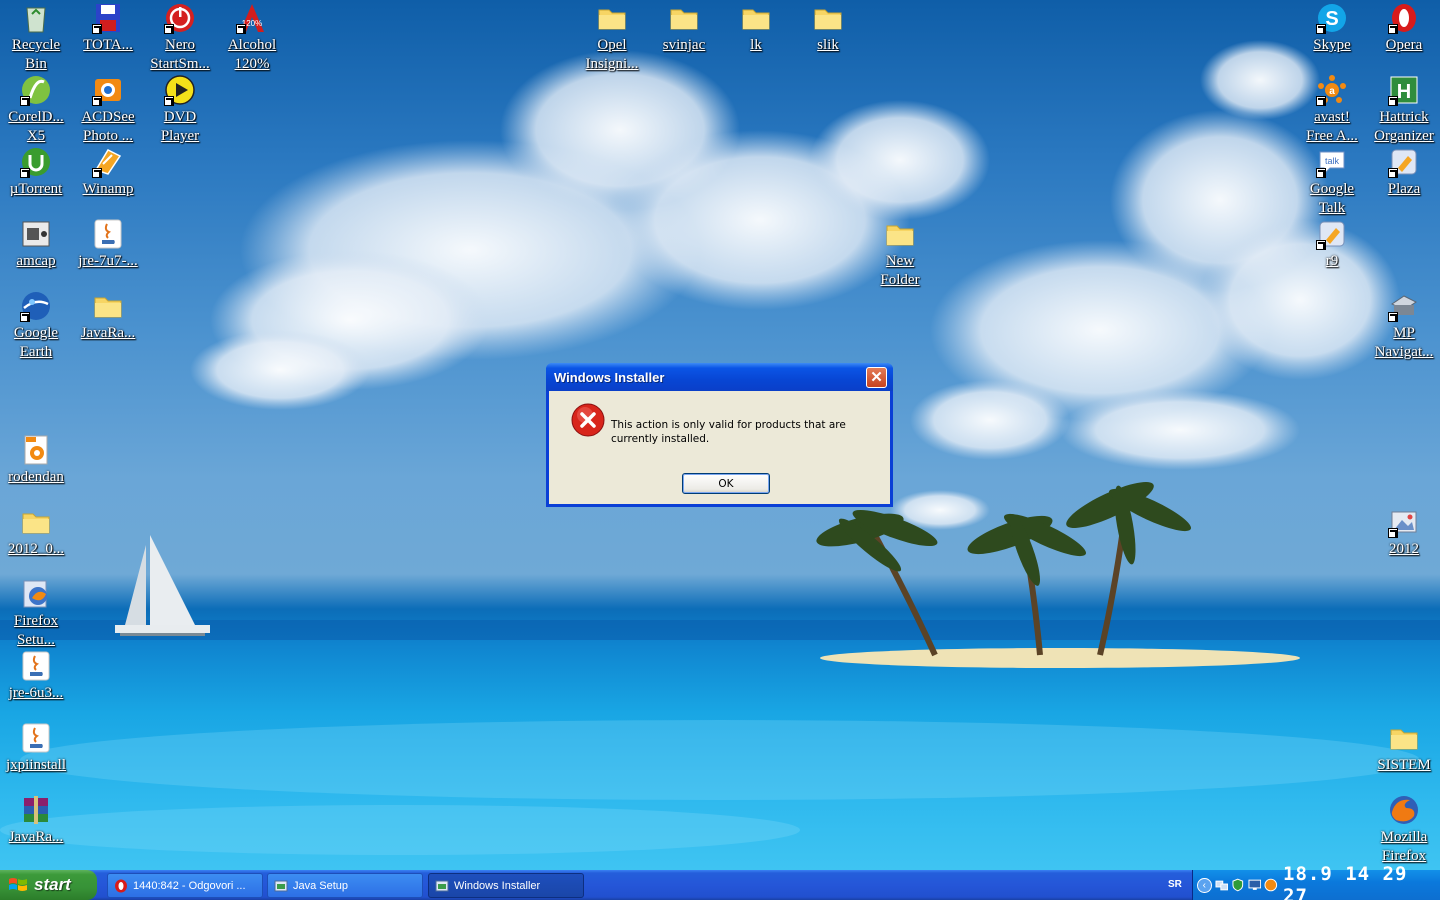 This screenshot has width=1440, height=907. What do you see at coordinates (252, 54) in the screenshot?
I see `desktop-icon-label: Alcohol 120%` at bounding box center [252, 54].